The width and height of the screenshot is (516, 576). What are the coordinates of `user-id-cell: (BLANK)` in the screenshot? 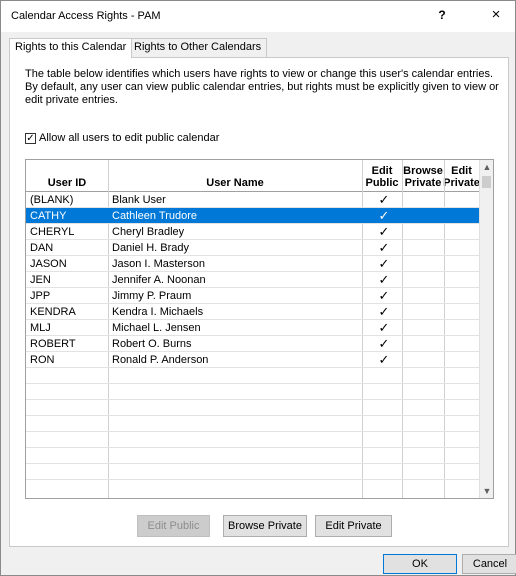 It's located at (52, 200).